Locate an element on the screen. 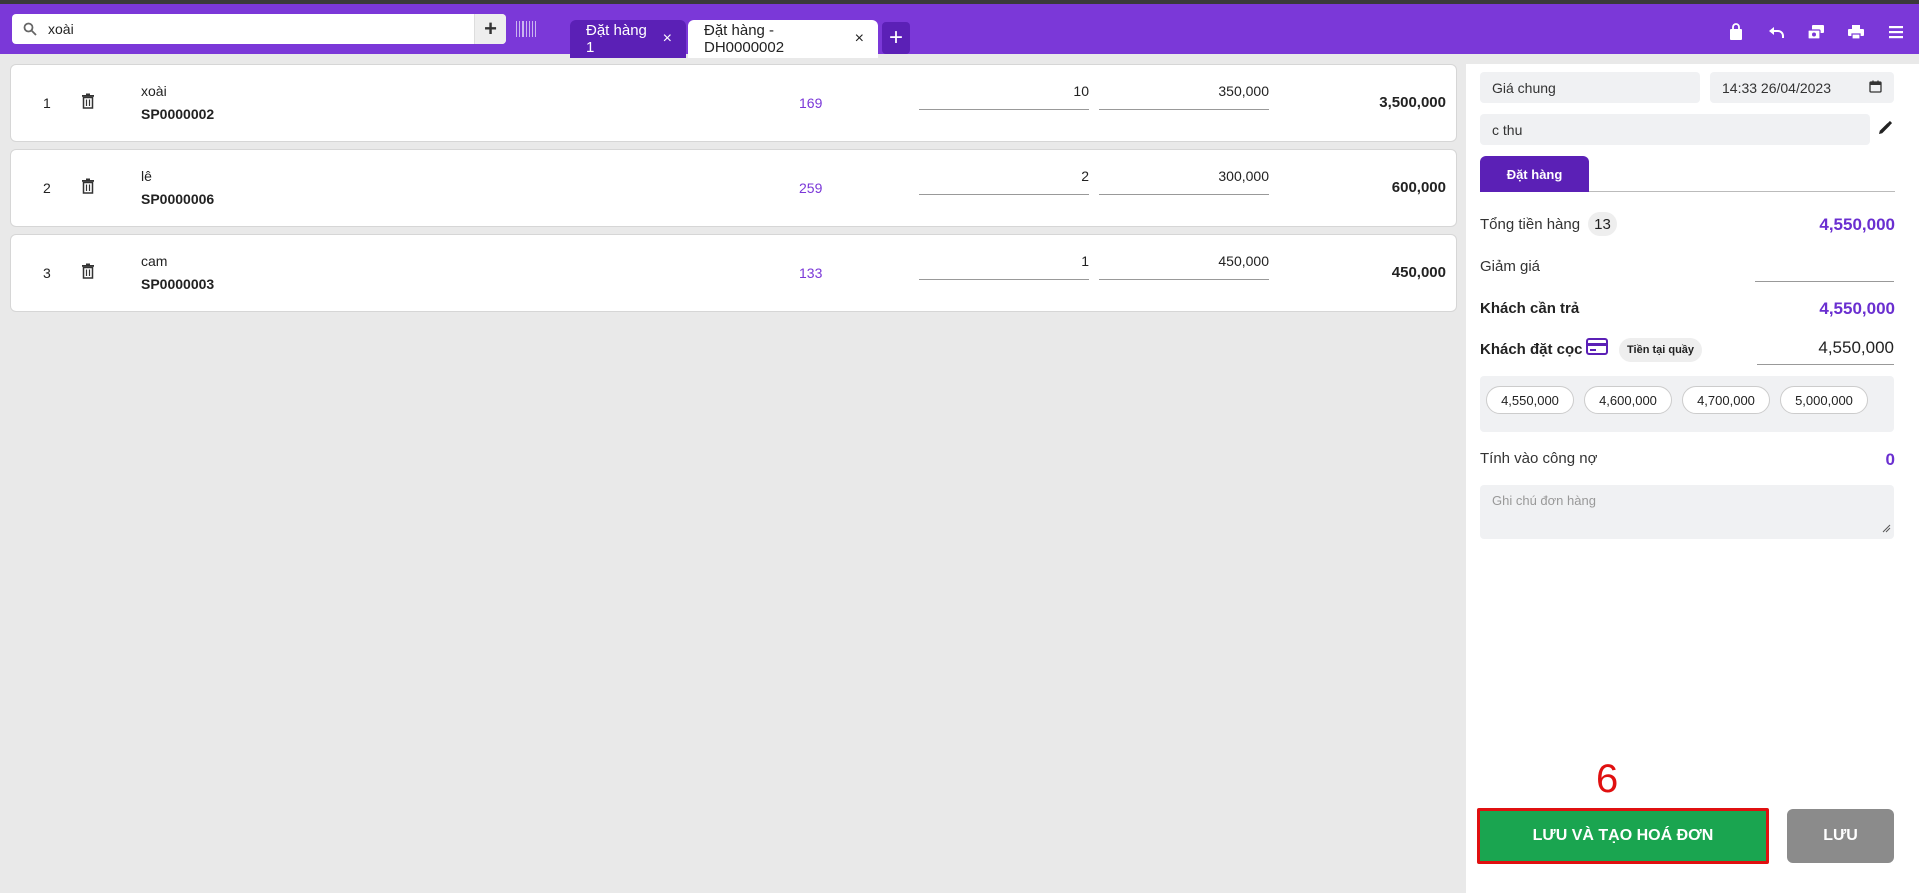 The height and width of the screenshot is (893, 1919). order-notes-input: Ghi chú đơn hàng is located at coordinates (1687, 512).